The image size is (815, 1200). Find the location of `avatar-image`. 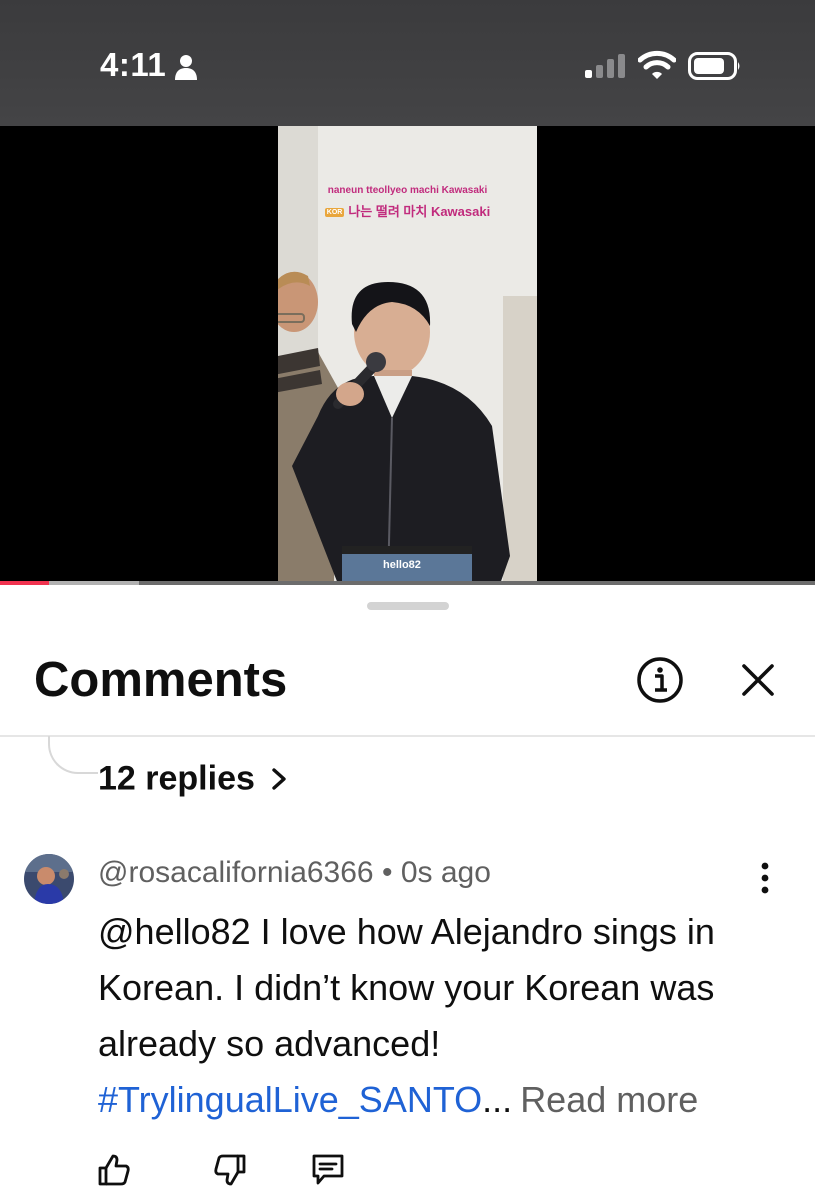

avatar-image is located at coordinates (49, 879).